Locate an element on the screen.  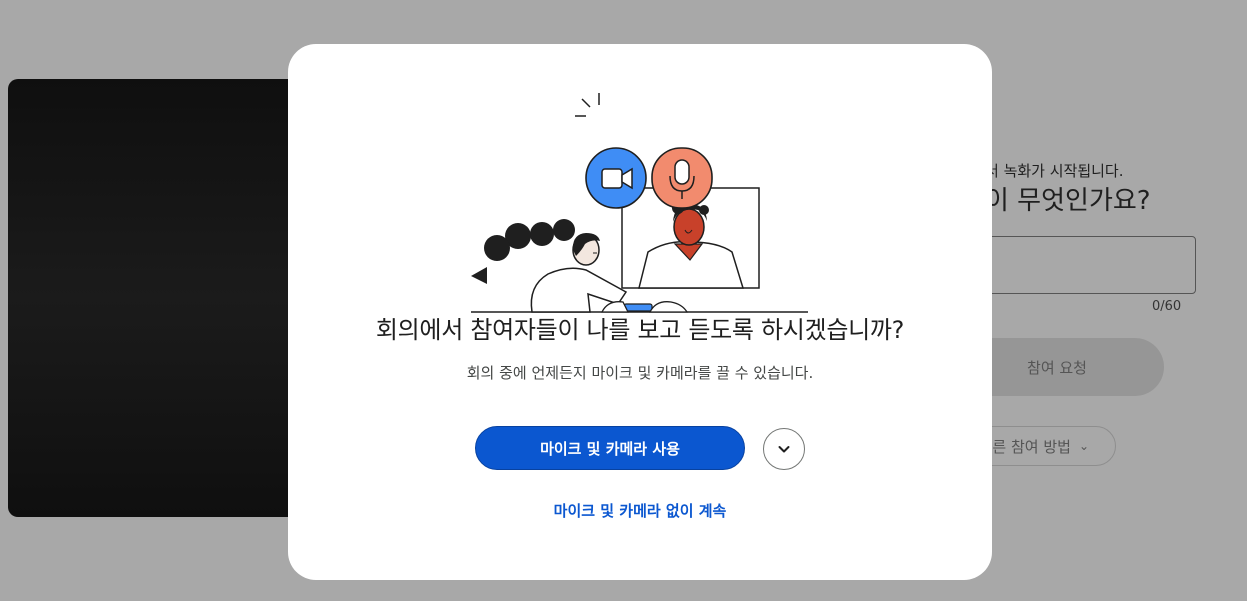
dialog-subtitle: 회의 중에 언제든지 마이크 및 카메라를 끌 수 있습니다. is located at coordinates (640, 373).